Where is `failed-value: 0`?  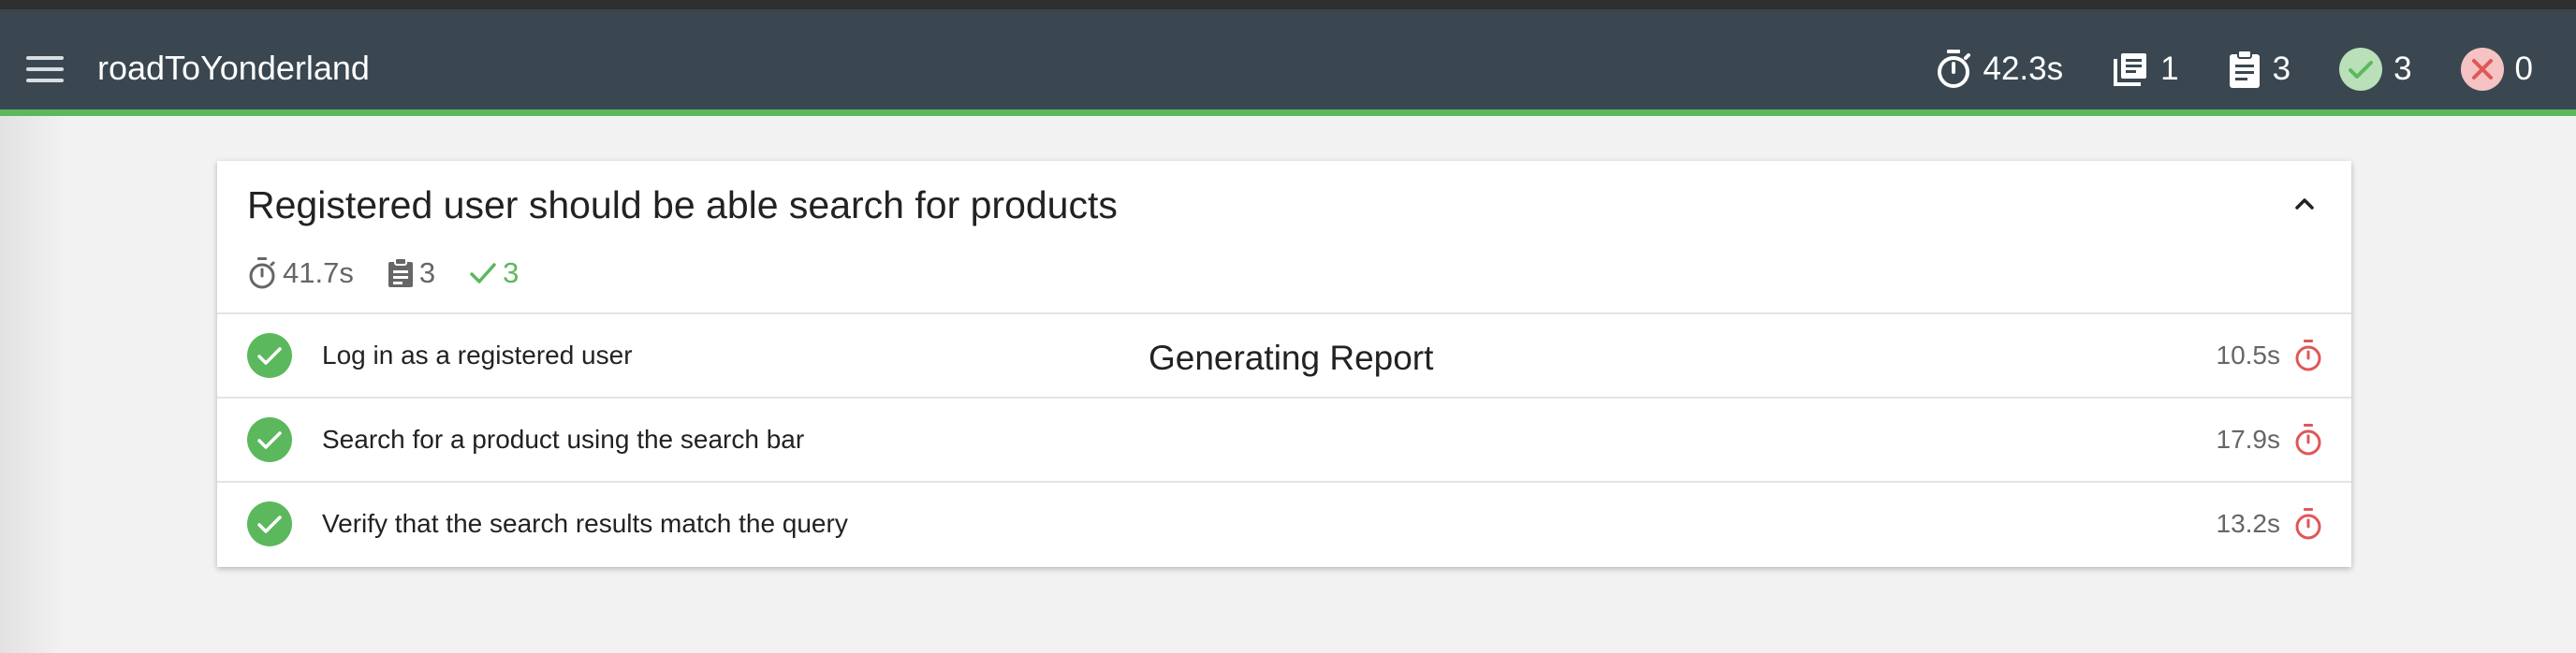 failed-value: 0 is located at coordinates (2523, 69).